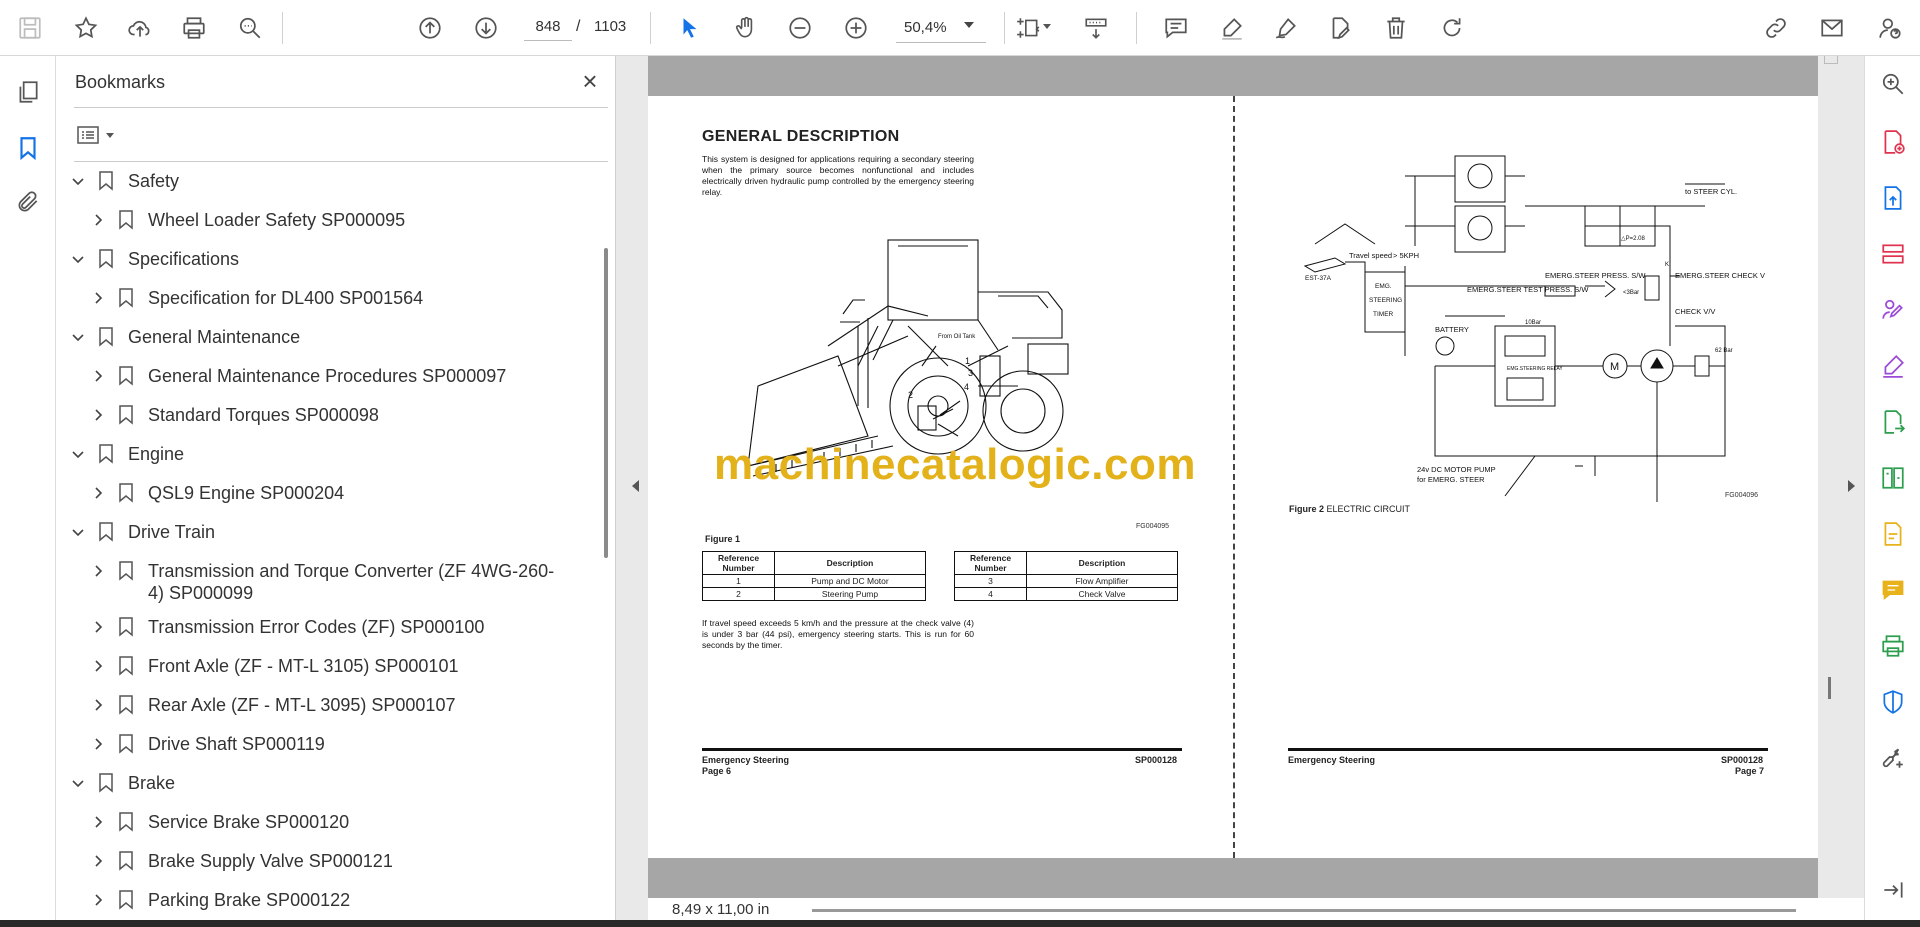 The width and height of the screenshot is (1920, 927). I want to click on compare-files-icon, so click(1893, 478).